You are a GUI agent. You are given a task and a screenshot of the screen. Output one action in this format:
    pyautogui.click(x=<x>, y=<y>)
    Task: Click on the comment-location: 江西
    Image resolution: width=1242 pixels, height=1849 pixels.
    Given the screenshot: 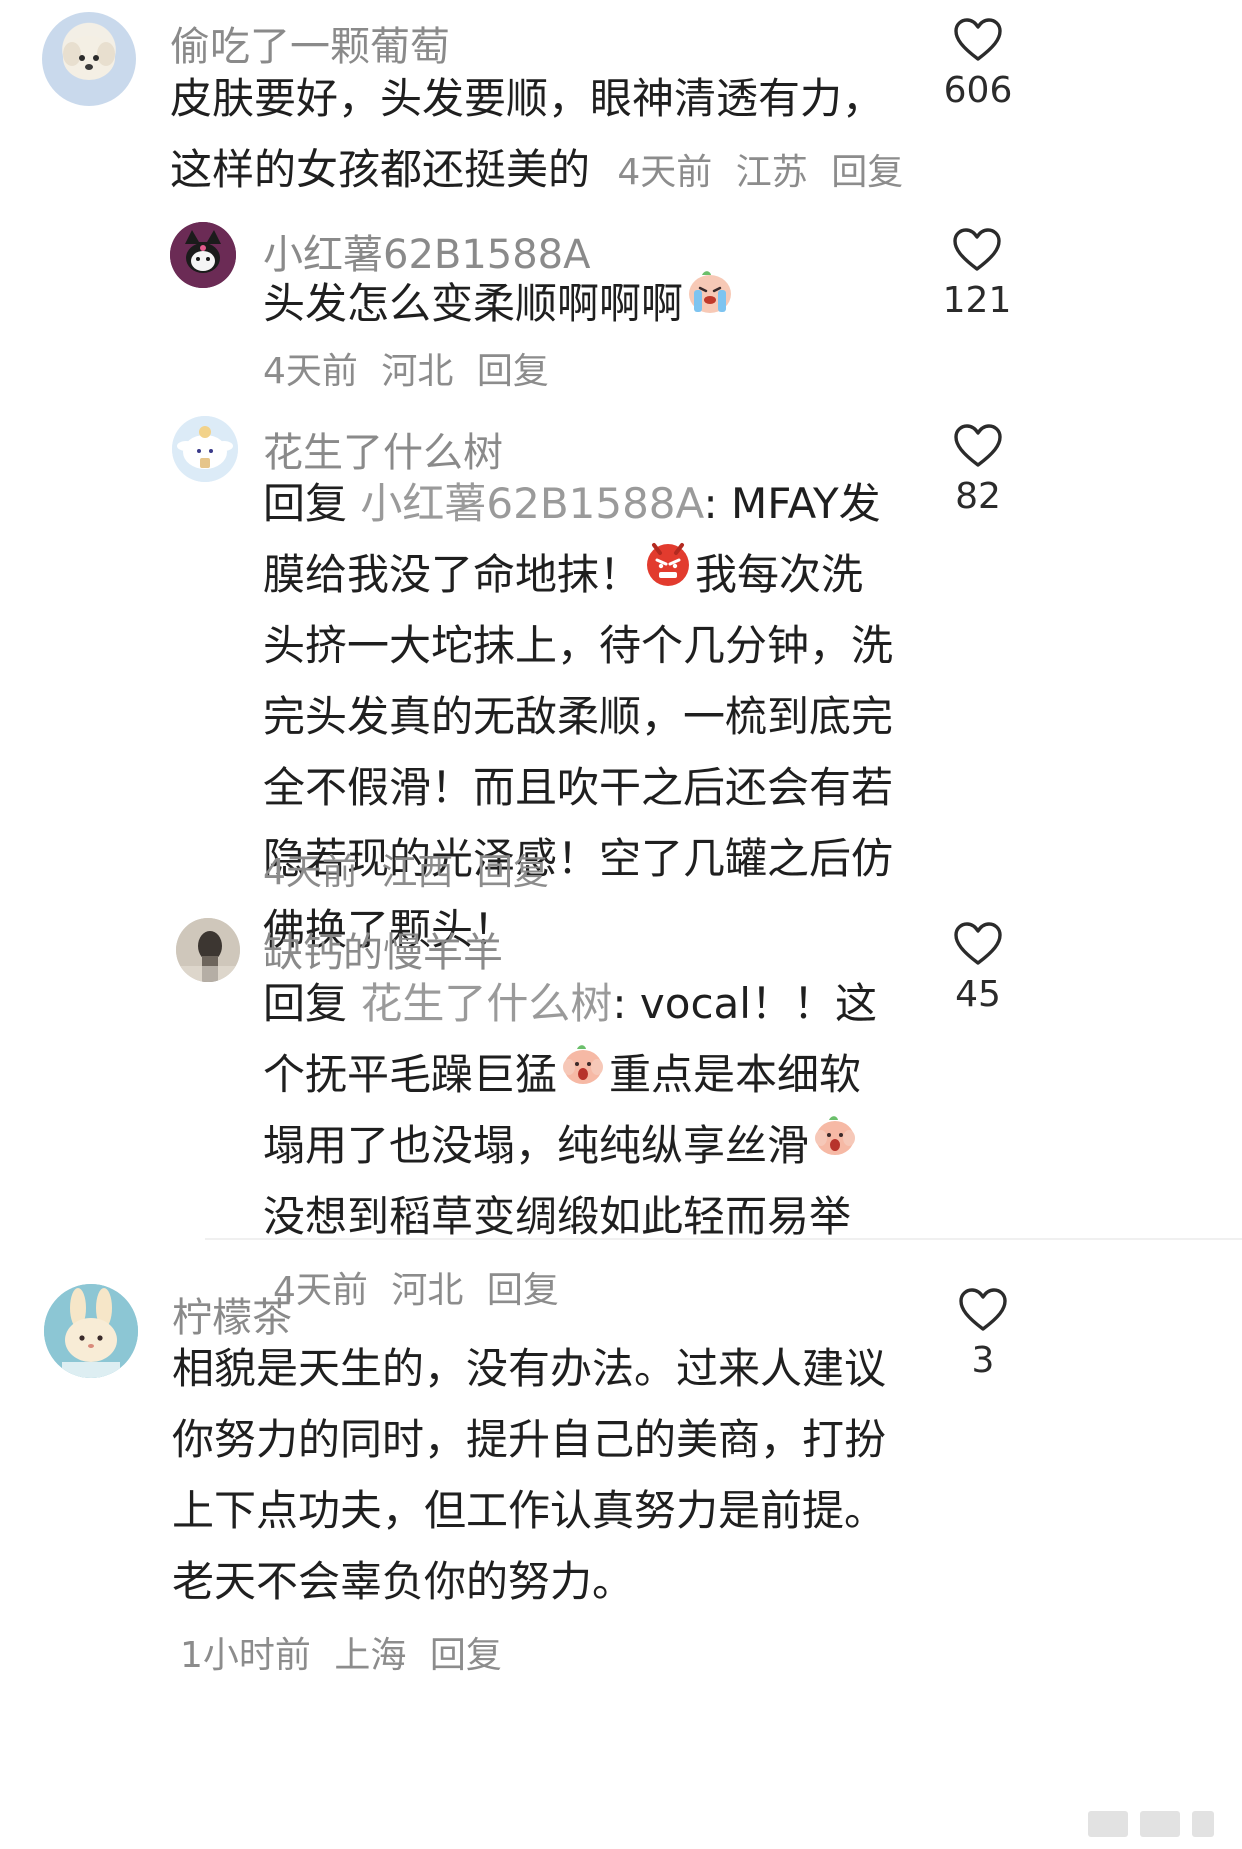 What is the action you would take?
    pyautogui.click(x=417, y=872)
    